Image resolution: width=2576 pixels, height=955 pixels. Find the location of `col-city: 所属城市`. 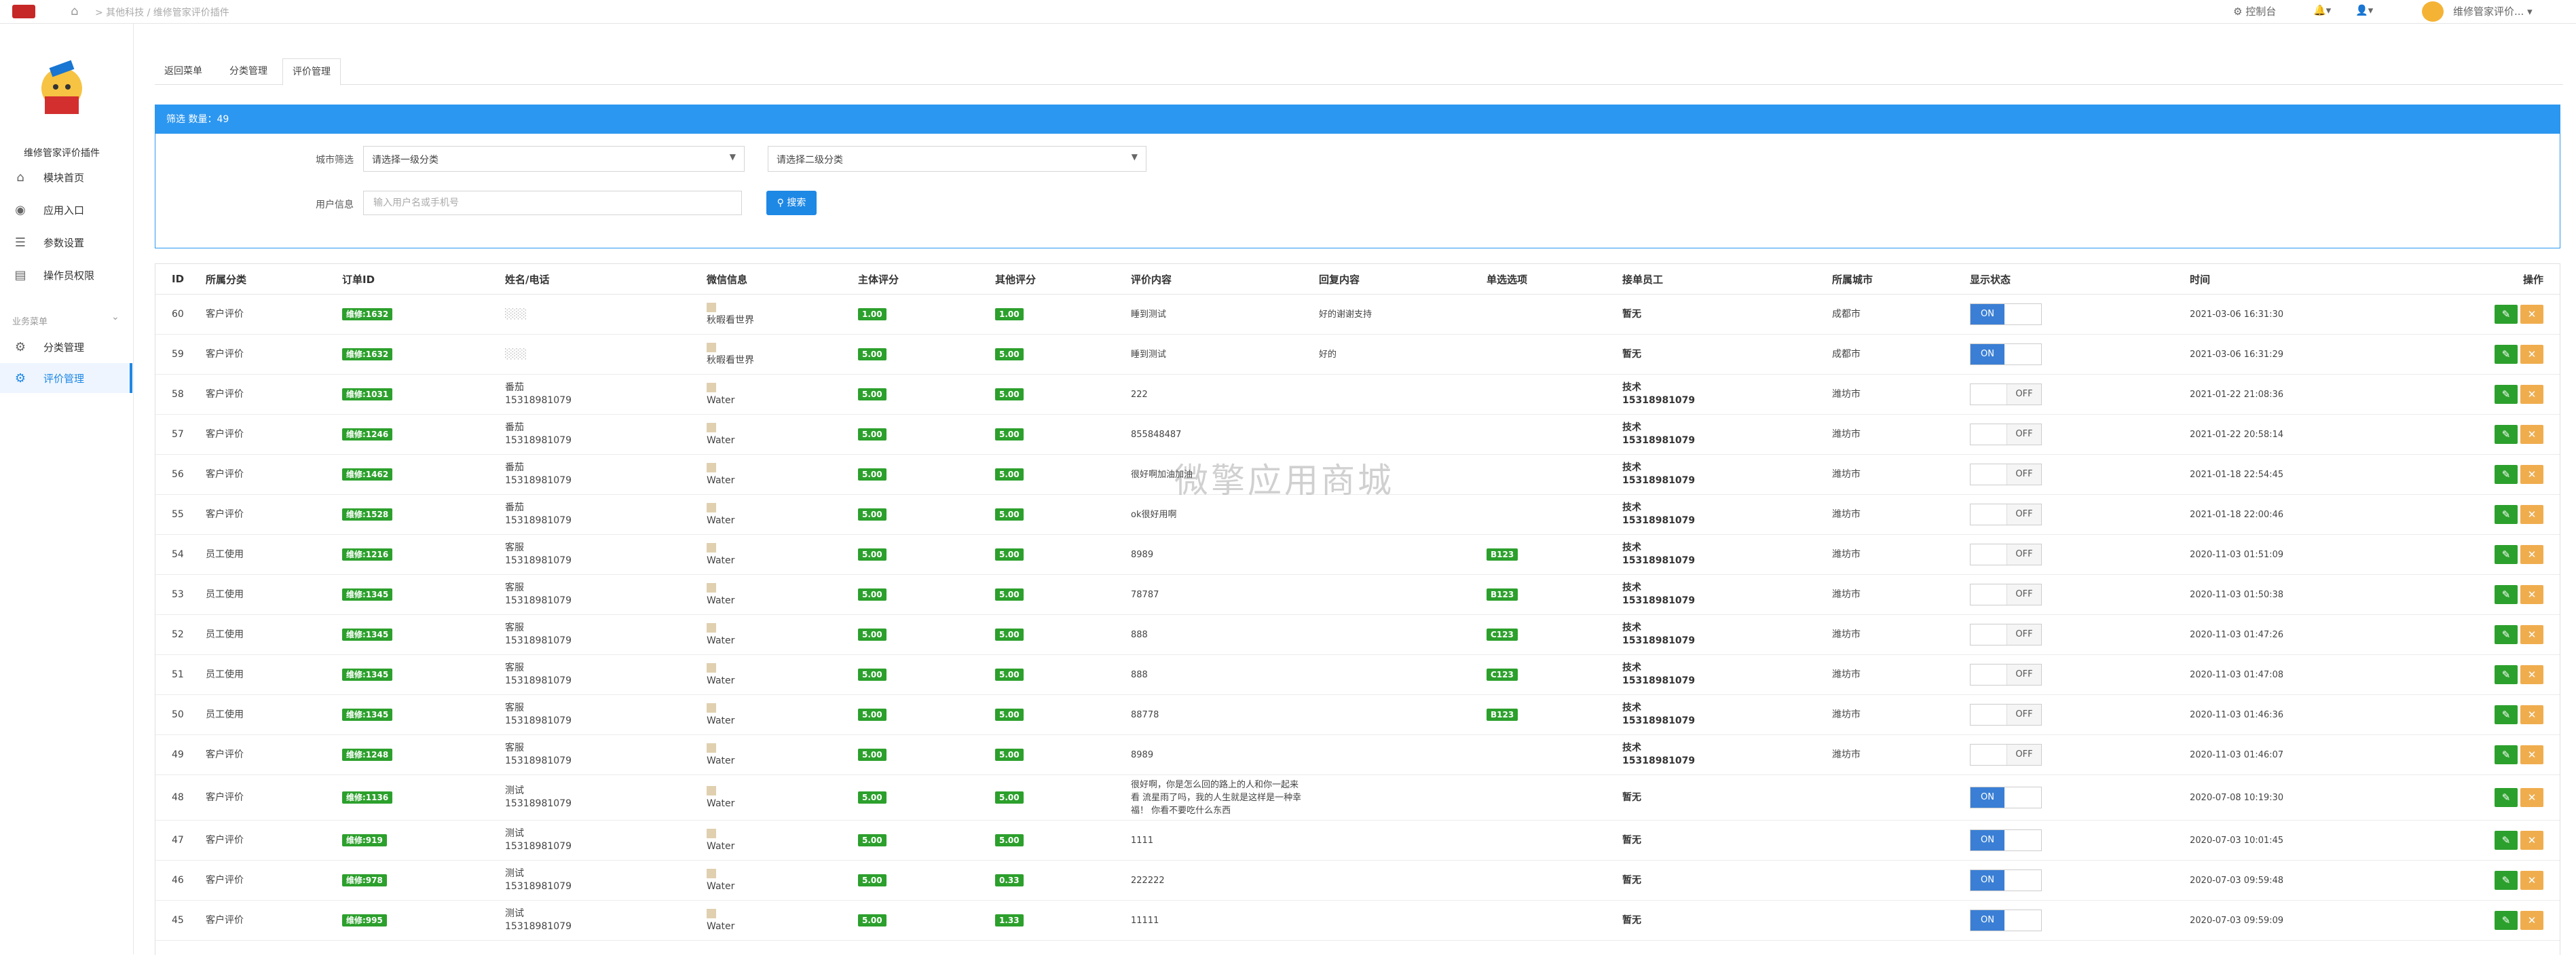

col-city: 所属城市 is located at coordinates (1885, 279).